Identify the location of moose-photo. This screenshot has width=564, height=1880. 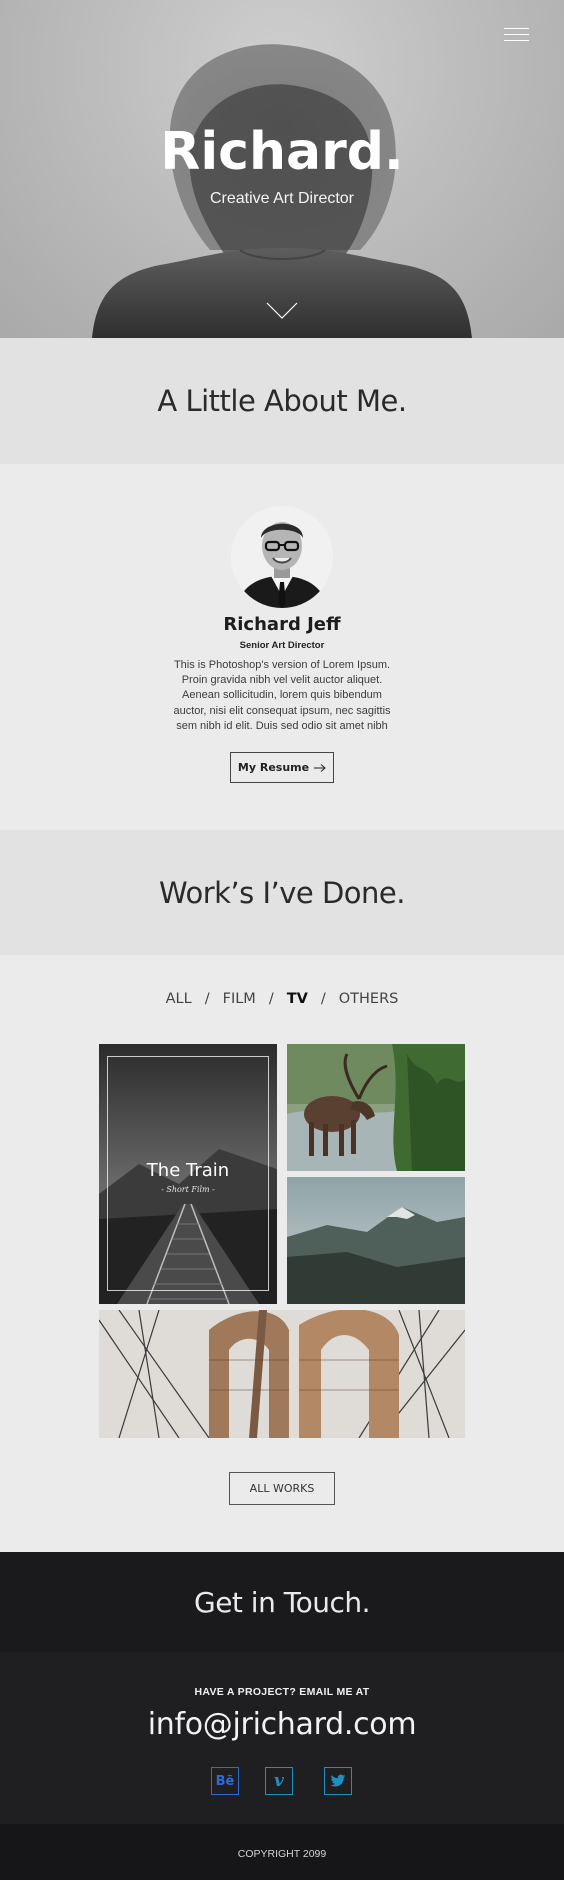
(376, 1107).